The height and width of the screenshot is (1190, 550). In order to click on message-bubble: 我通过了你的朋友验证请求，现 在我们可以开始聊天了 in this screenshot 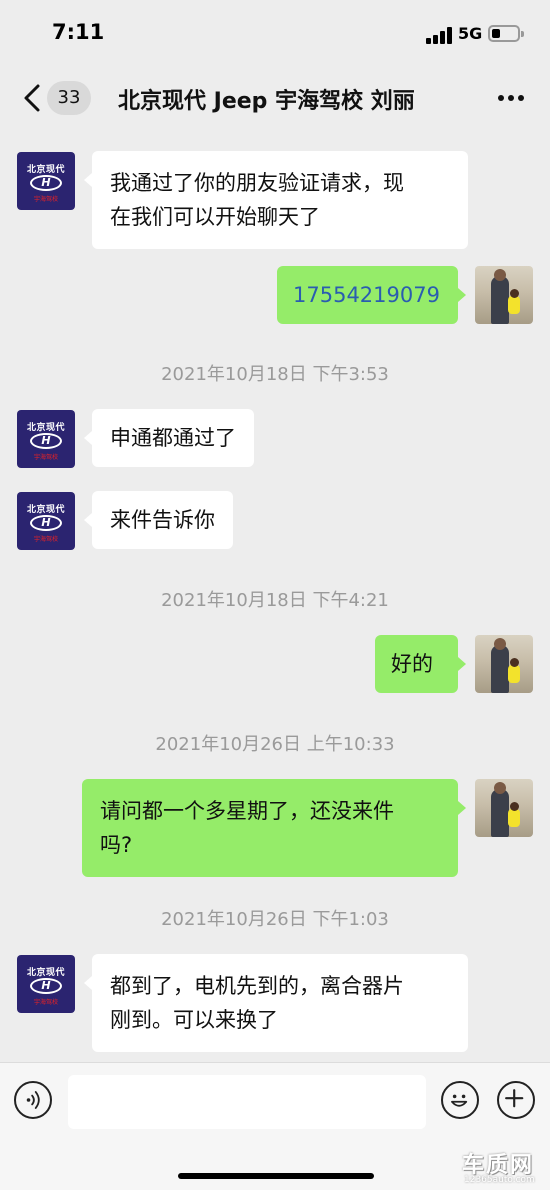, I will do `click(276, 200)`.